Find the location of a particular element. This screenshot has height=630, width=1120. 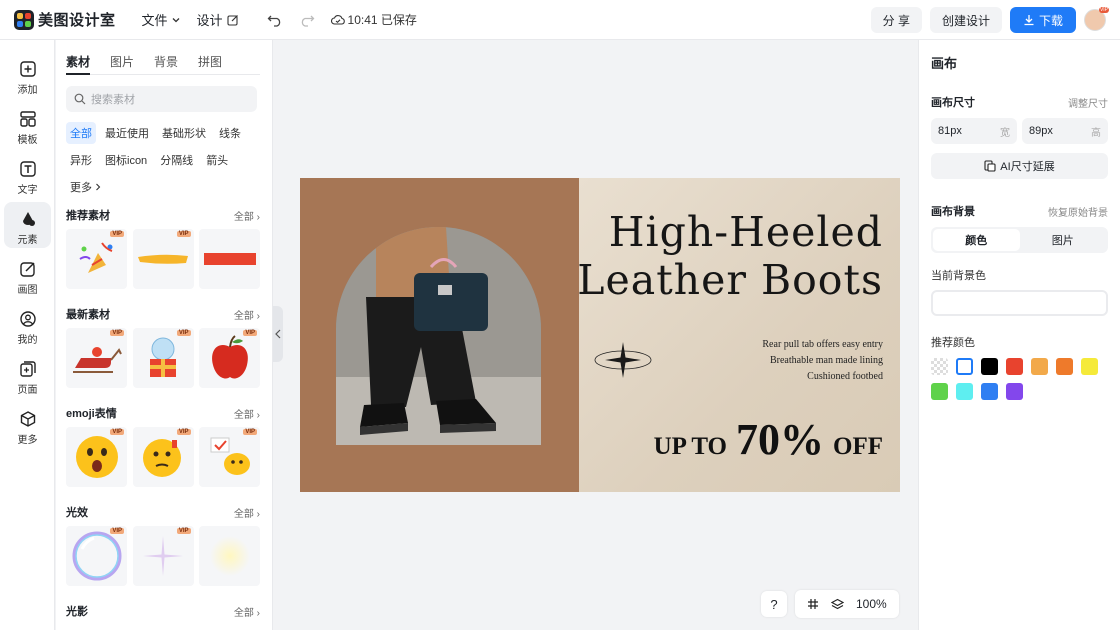

ai-resize-icon is located at coordinates (990, 166).